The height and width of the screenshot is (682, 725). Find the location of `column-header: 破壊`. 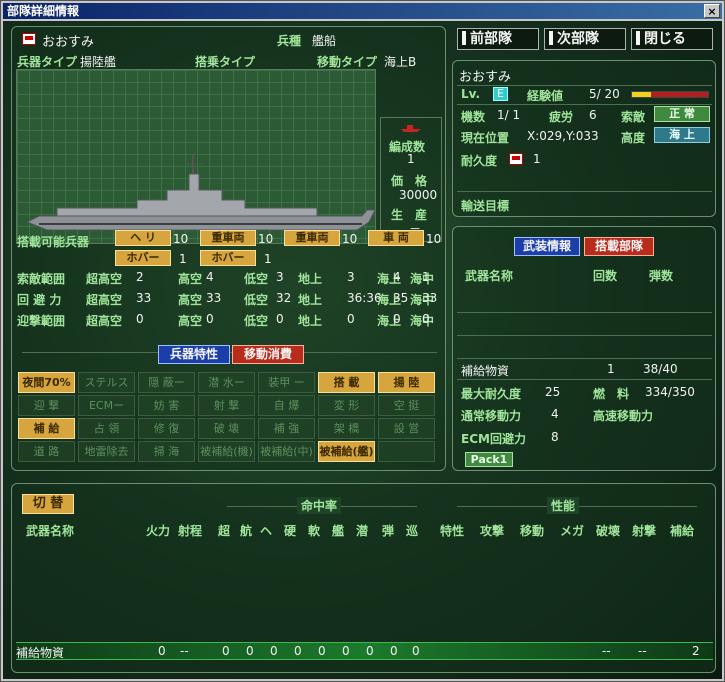

column-header: 破壊 is located at coordinates (608, 531).